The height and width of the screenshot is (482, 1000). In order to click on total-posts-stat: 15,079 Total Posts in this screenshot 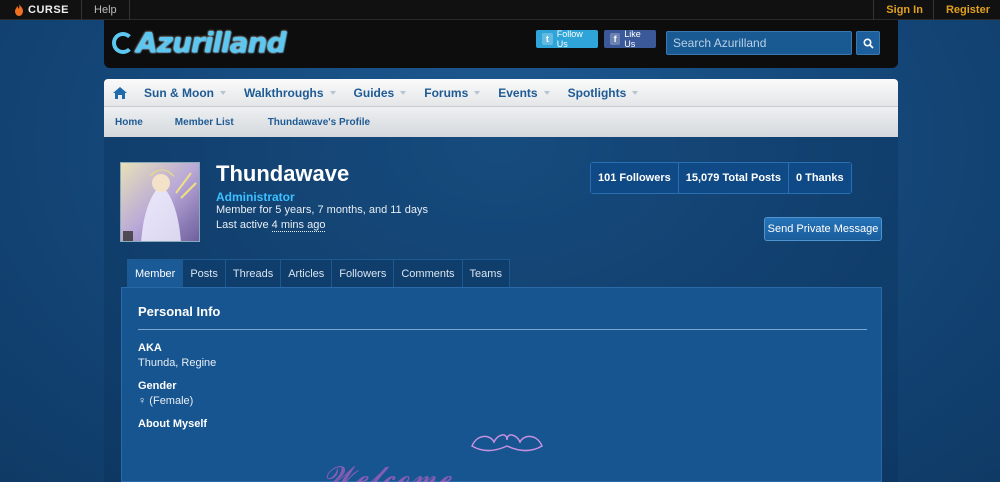, I will do `click(732, 178)`.